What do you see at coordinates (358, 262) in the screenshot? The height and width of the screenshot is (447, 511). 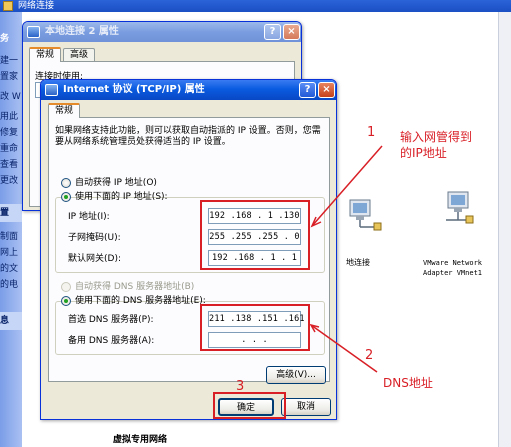 I see `connection-label: 地连接` at bounding box center [358, 262].